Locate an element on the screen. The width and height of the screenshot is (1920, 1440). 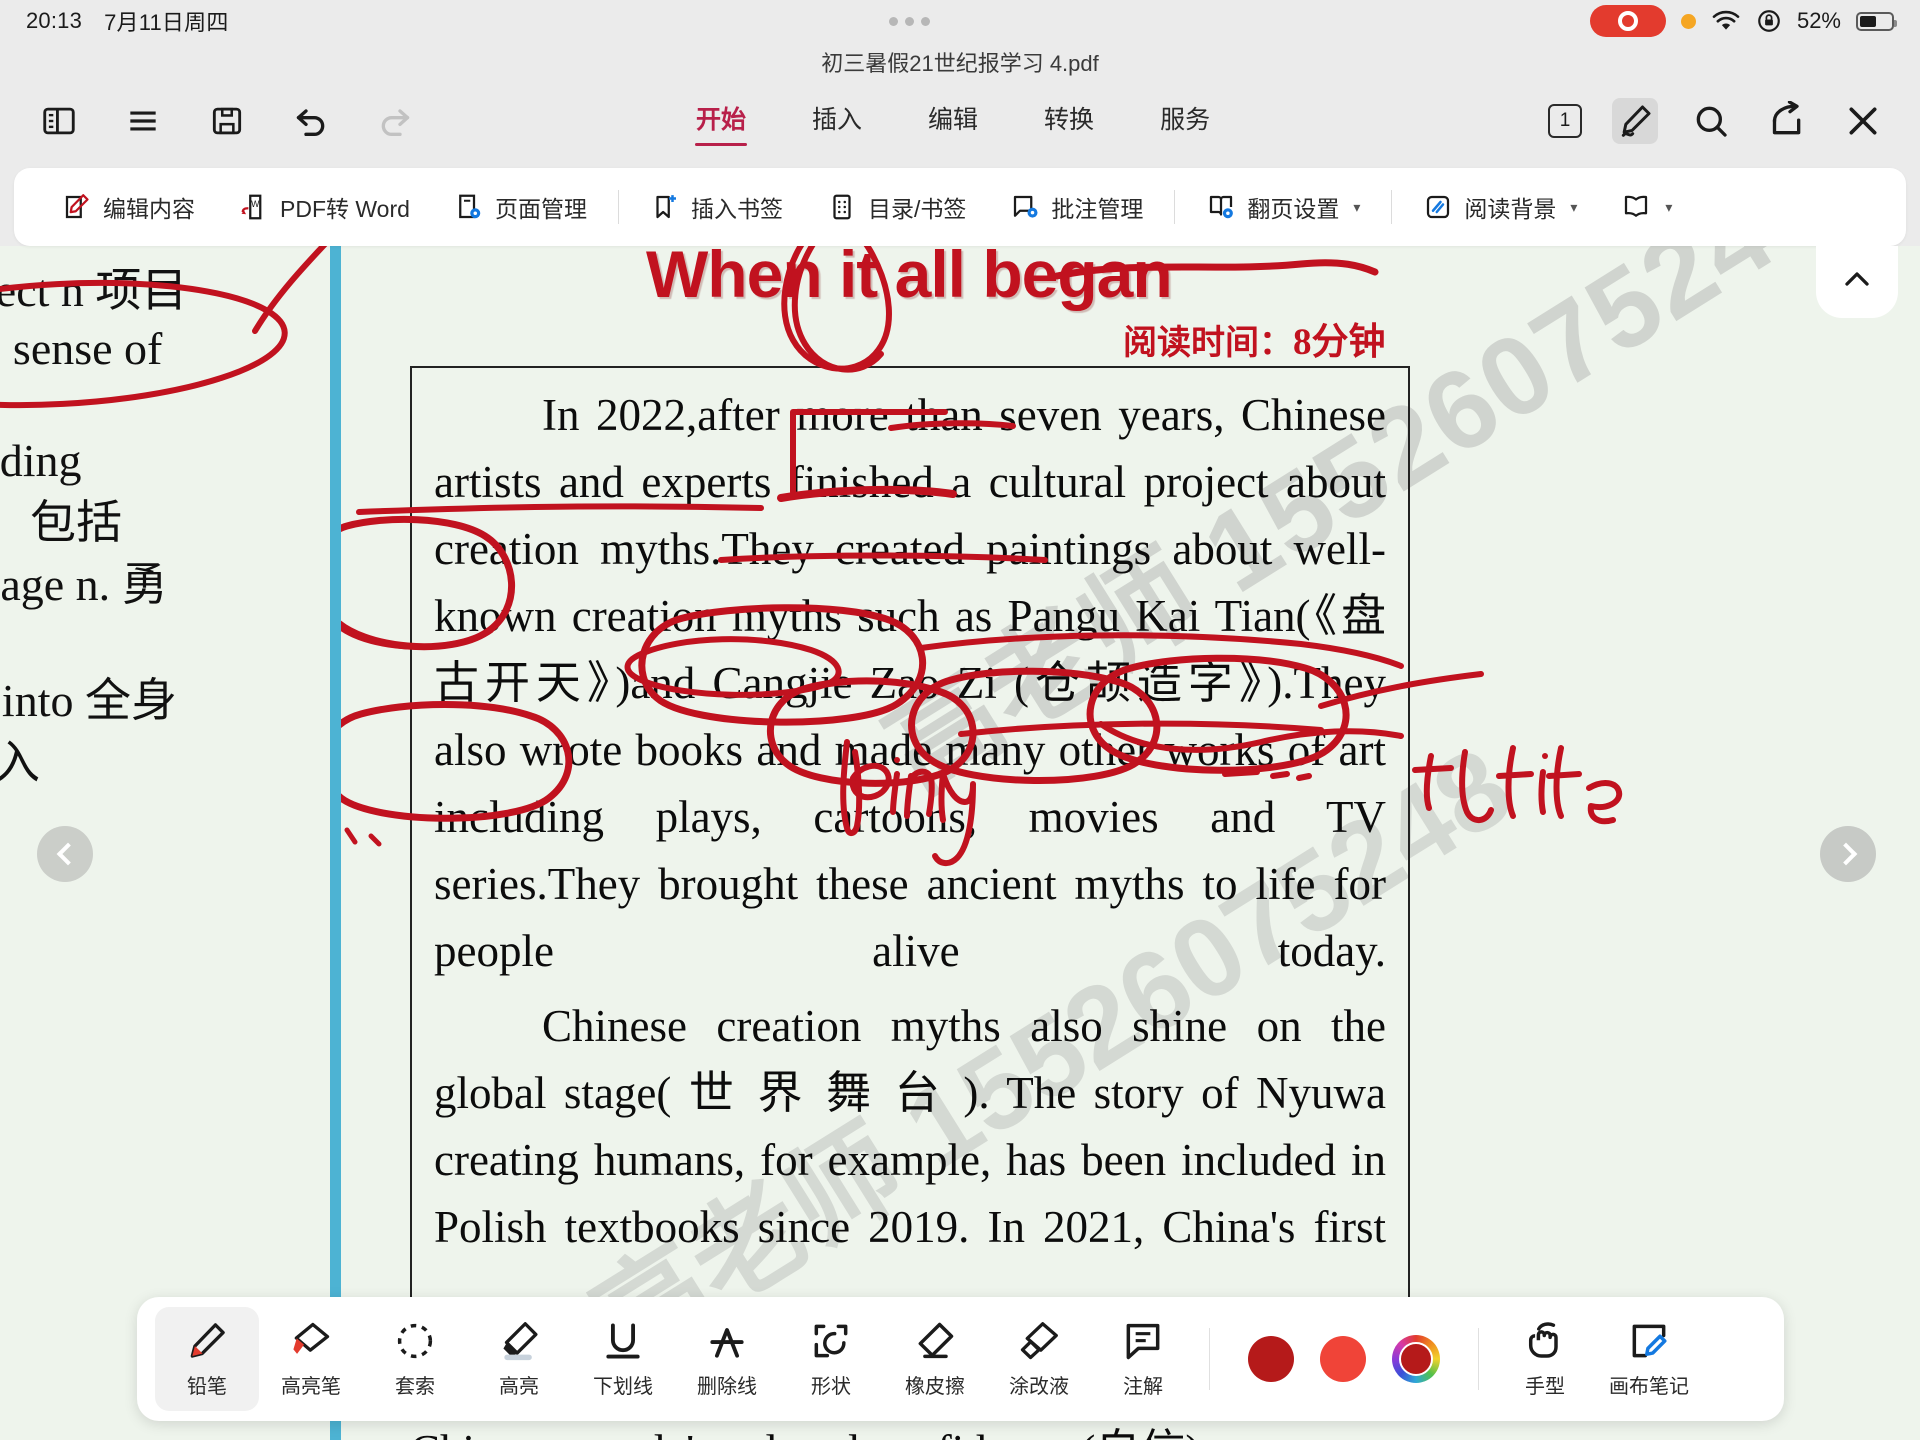
document-filename: 初三暑假21世纪报学习 4.pdf is located at coordinates (960, 63).